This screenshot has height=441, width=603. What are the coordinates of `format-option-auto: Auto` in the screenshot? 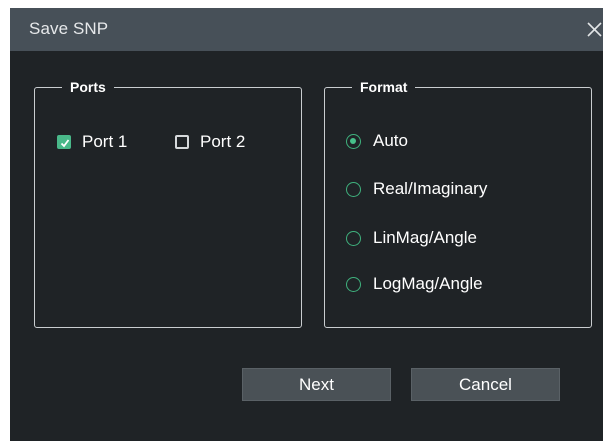 It's located at (377, 141).